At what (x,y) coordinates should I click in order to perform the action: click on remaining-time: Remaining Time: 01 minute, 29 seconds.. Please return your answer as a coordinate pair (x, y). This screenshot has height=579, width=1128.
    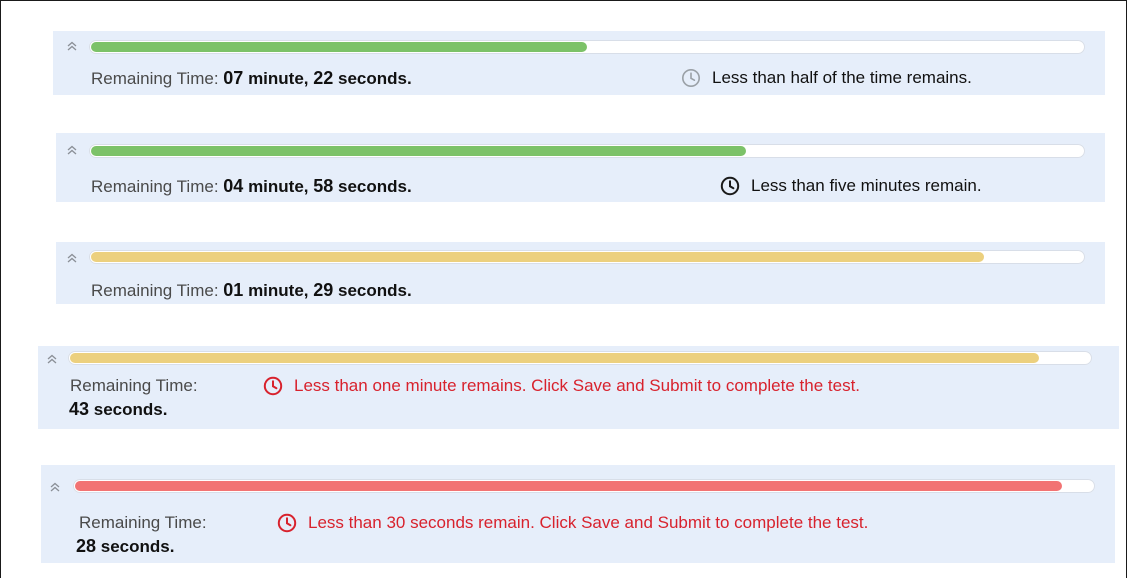
    Looking at the image, I should click on (251, 290).